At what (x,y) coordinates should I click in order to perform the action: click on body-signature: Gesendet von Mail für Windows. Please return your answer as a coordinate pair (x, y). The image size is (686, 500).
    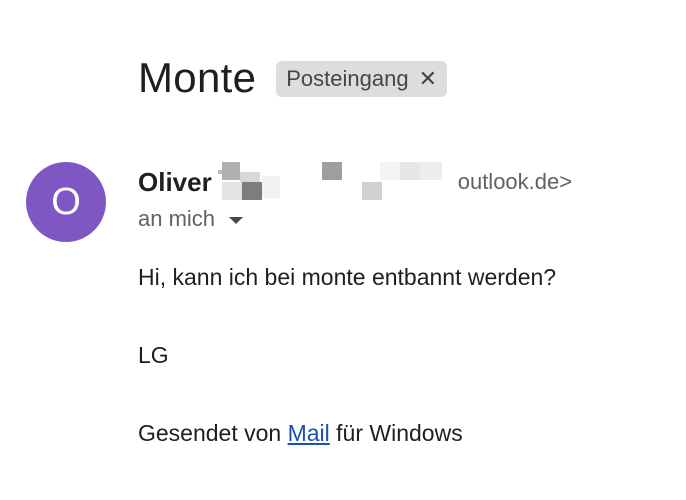
    Looking at the image, I should click on (300, 433).